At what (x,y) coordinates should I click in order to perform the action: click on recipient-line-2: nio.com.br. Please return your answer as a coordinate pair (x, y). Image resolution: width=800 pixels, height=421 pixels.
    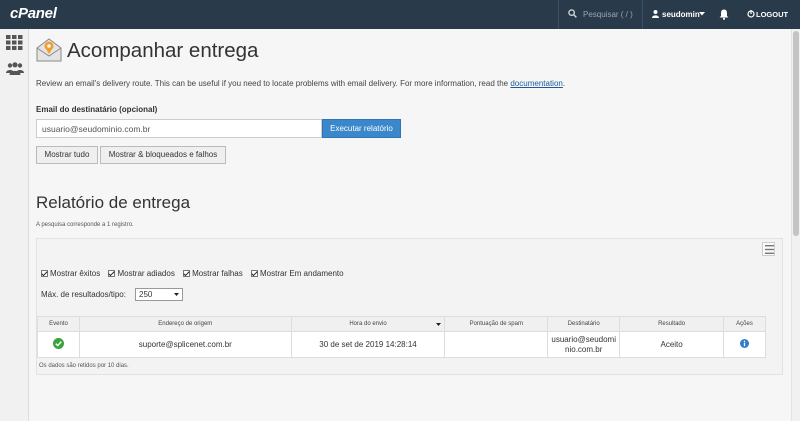
    Looking at the image, I should click on (584, 349).